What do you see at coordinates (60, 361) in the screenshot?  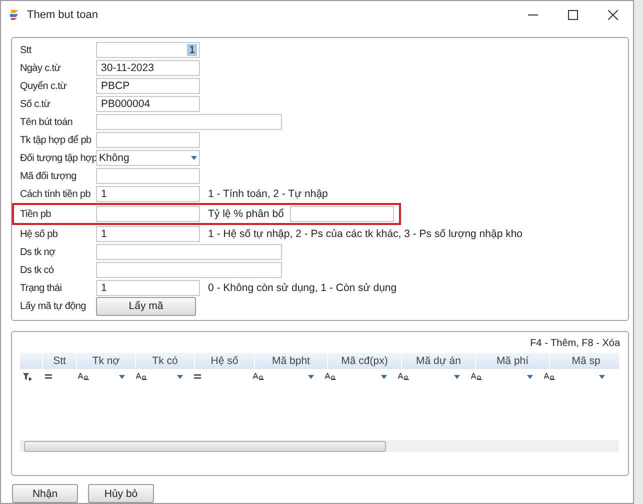 I see `column-header: Stt` at bounding box center [60, 361].